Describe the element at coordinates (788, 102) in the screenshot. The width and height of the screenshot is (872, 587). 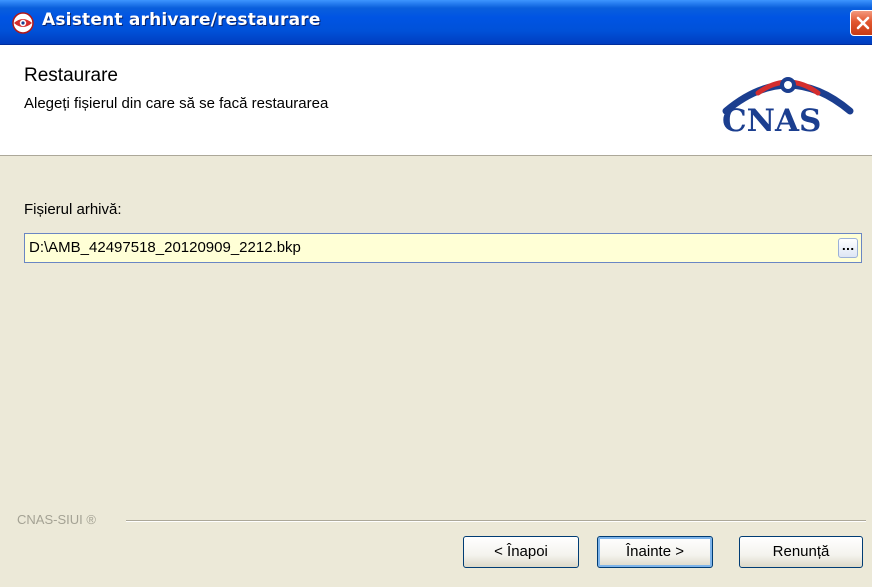
I see `cnas-logo: CNAS` at that location.